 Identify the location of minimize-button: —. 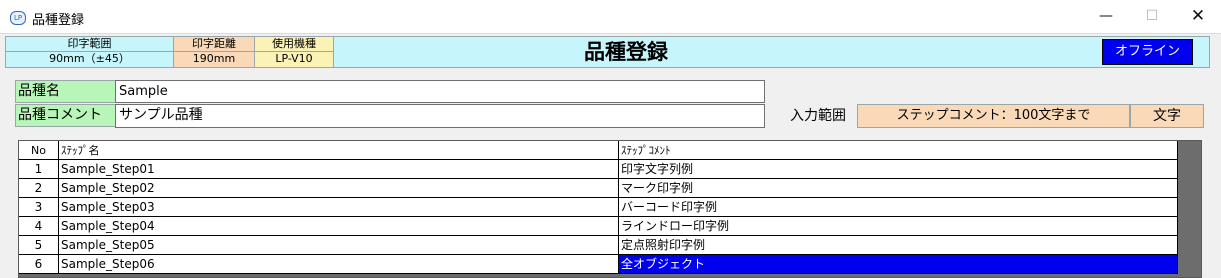
(1106, 16).